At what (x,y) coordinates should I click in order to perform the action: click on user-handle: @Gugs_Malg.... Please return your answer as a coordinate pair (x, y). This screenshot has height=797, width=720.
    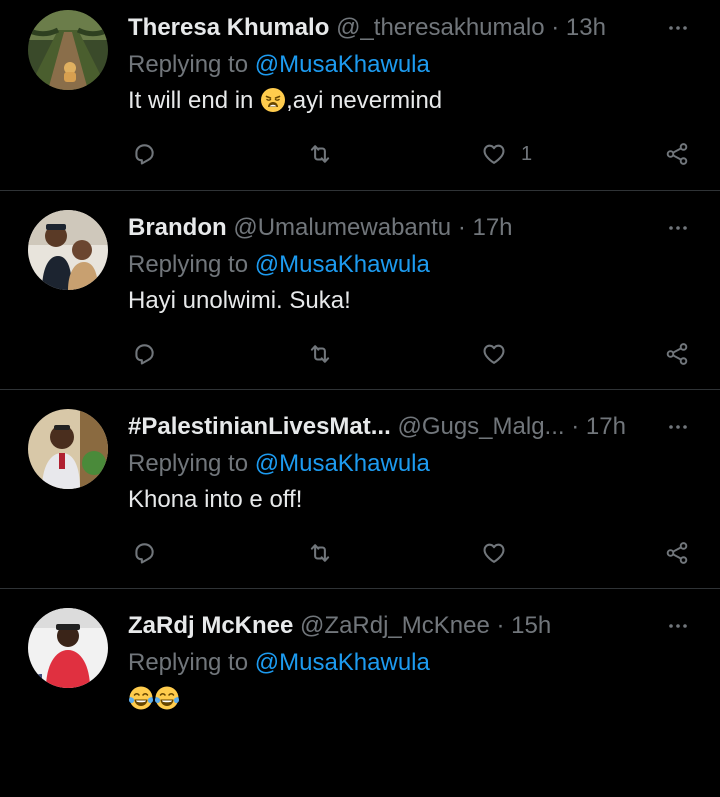
    Looking at the image, I should click on (480, 426).